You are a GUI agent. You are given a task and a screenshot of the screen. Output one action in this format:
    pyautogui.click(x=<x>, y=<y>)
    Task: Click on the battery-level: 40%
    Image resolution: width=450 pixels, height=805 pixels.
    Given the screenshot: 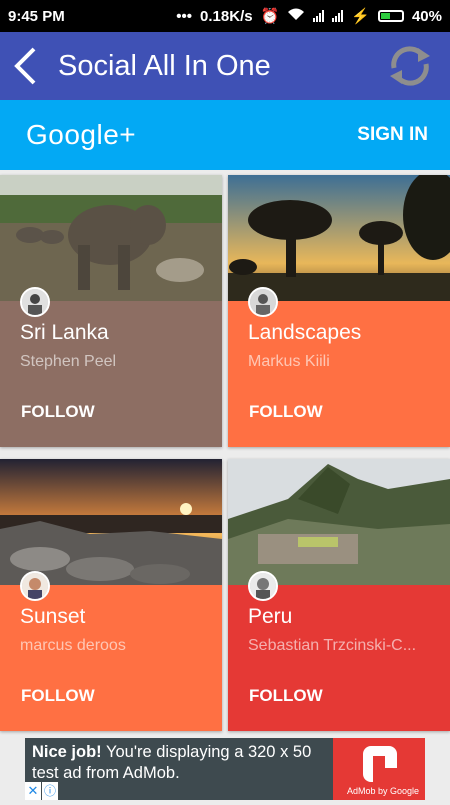 What is the action you would take?
    pyautogui.click(x=426, y=16)
    